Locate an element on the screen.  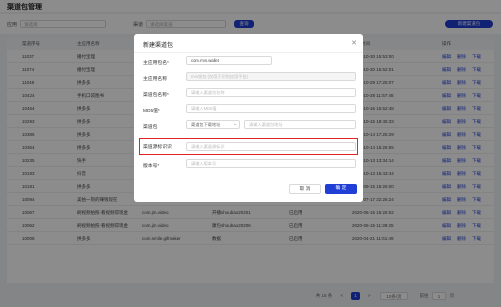
md5-label: MD5值* is located at coordinates (151, 111).